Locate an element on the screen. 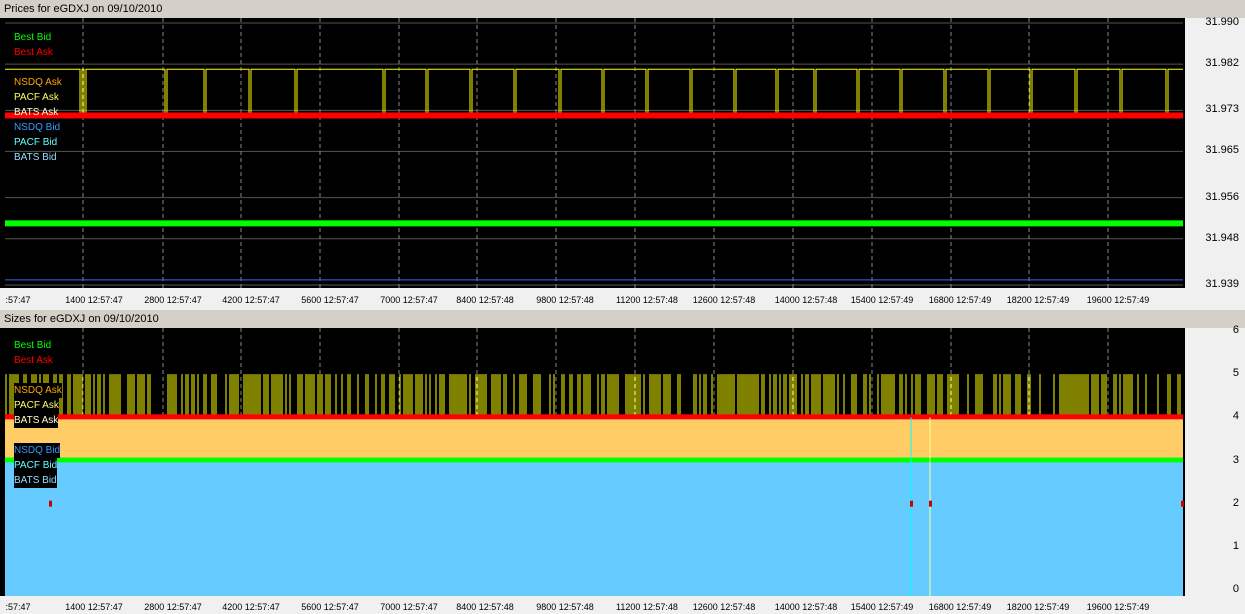  sizes-title: Sizes for eGDXJ on 09/10/2010 is located at coordinates (622, 319).